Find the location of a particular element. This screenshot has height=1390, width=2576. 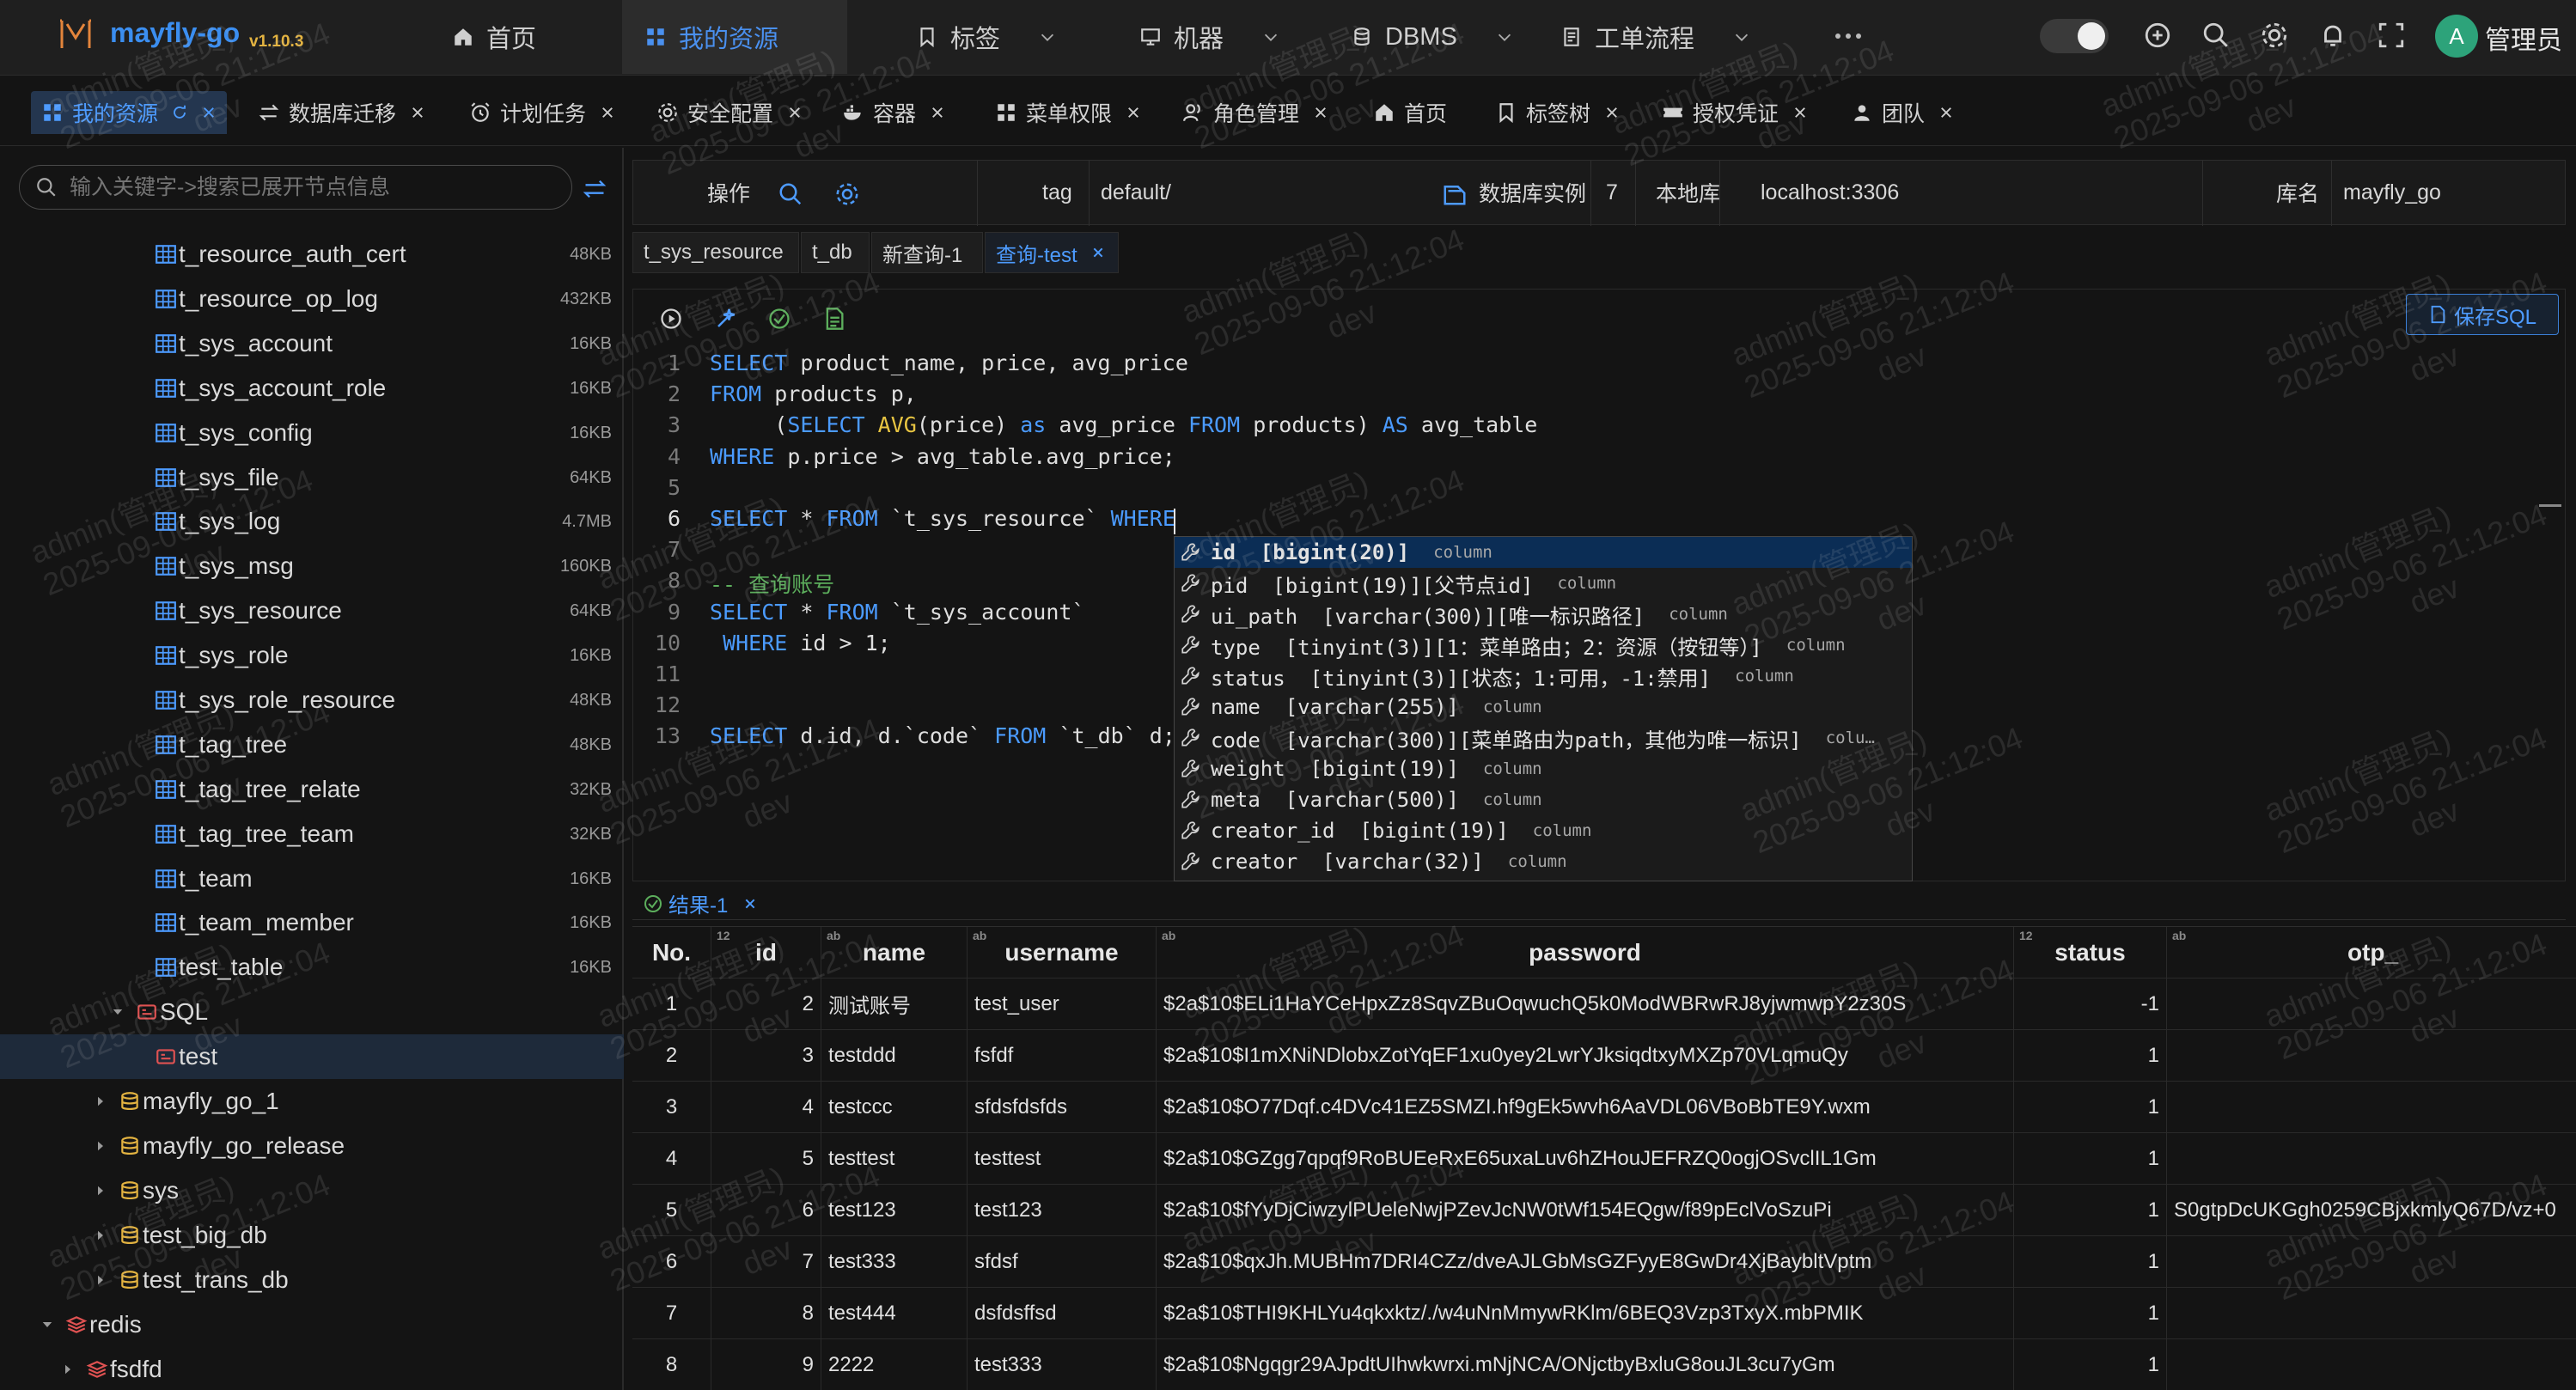

tab-security-config: 安全配置 is located at coordinates (729, 112).